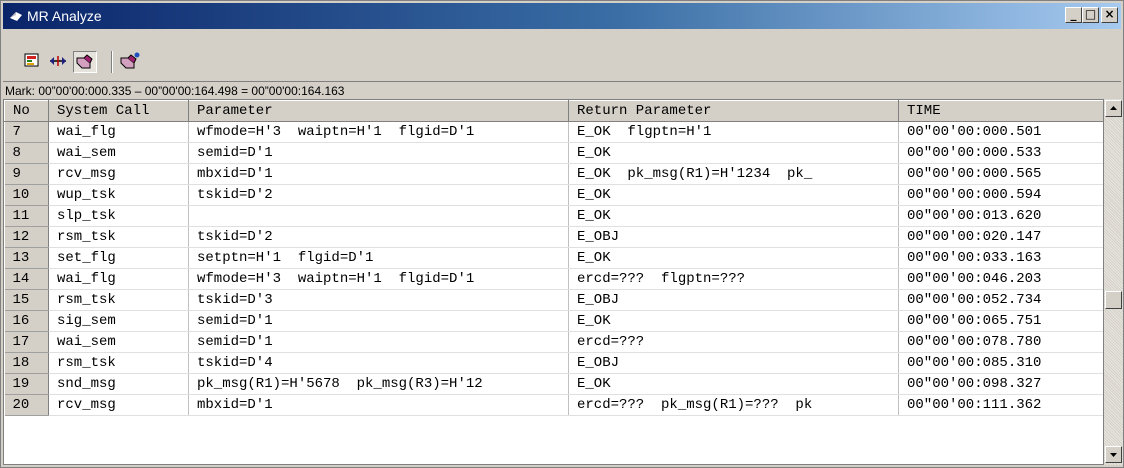 The width and height of the screenshot is (1124, 468). I want to click on cell-return-parameter: E_OK pk_msg(R1)=H'1234 pk_, so click(733, 174).